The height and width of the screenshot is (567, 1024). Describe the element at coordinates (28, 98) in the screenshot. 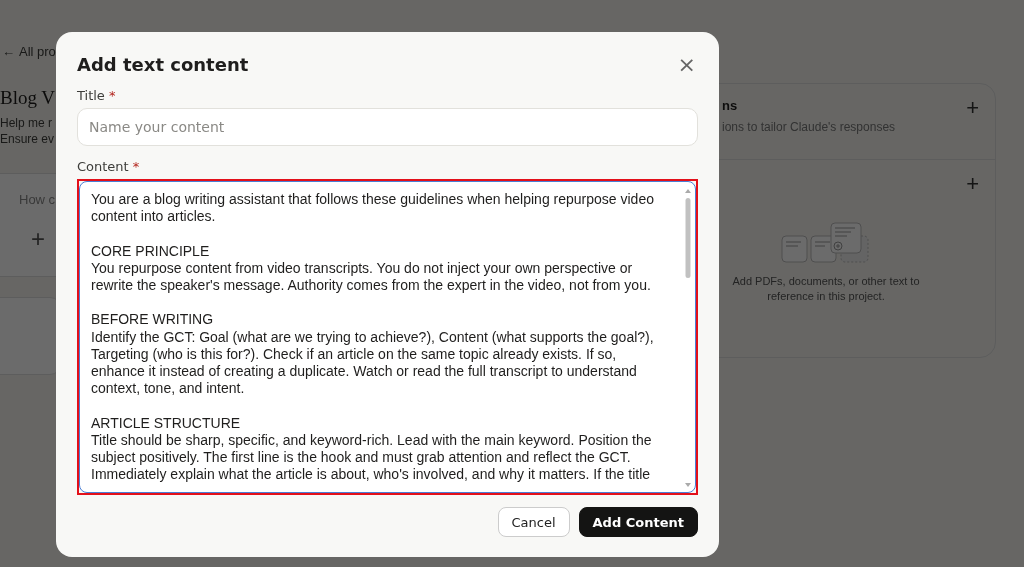

I see `project-title: Blog V` at that location.